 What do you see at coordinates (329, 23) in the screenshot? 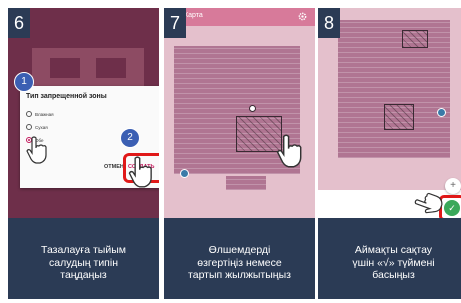
I see `step-number: 8` at bounding box center [329, 23].